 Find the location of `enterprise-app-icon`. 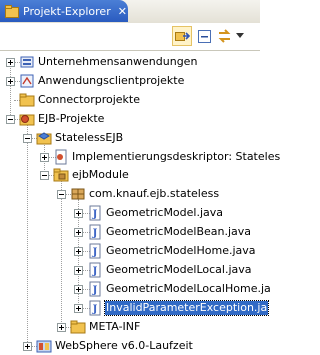

enterprise-app-icon is located at coordinates (27, 62).